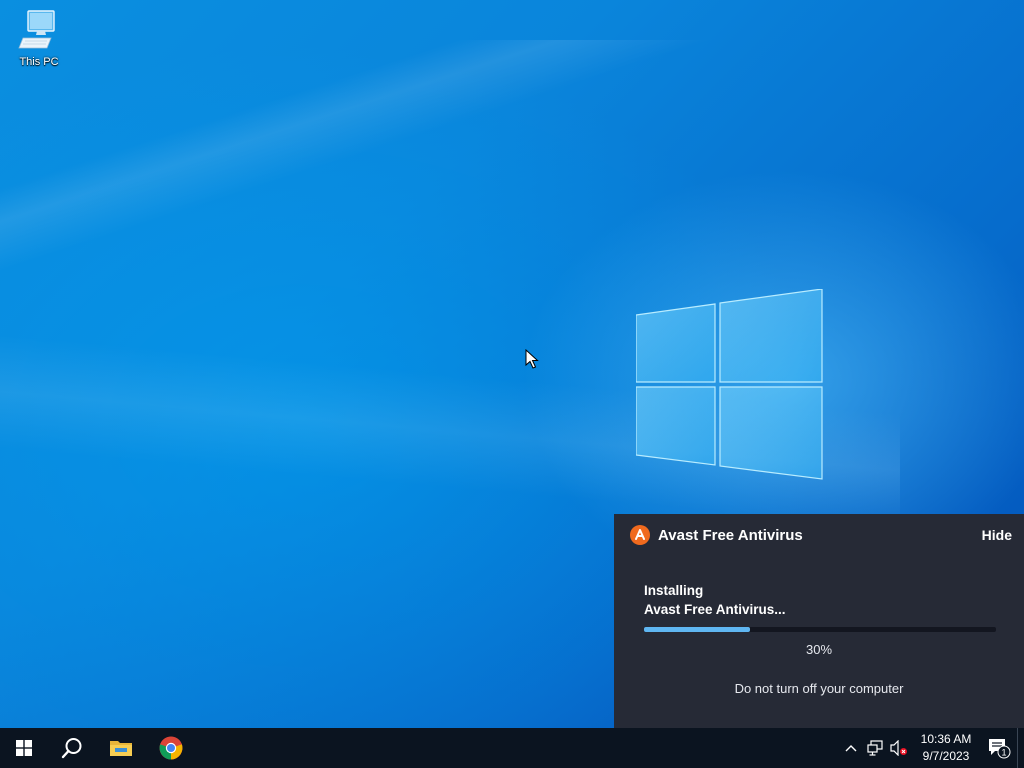  I want to click on show-hidden-icons-button, so click(851, 748).